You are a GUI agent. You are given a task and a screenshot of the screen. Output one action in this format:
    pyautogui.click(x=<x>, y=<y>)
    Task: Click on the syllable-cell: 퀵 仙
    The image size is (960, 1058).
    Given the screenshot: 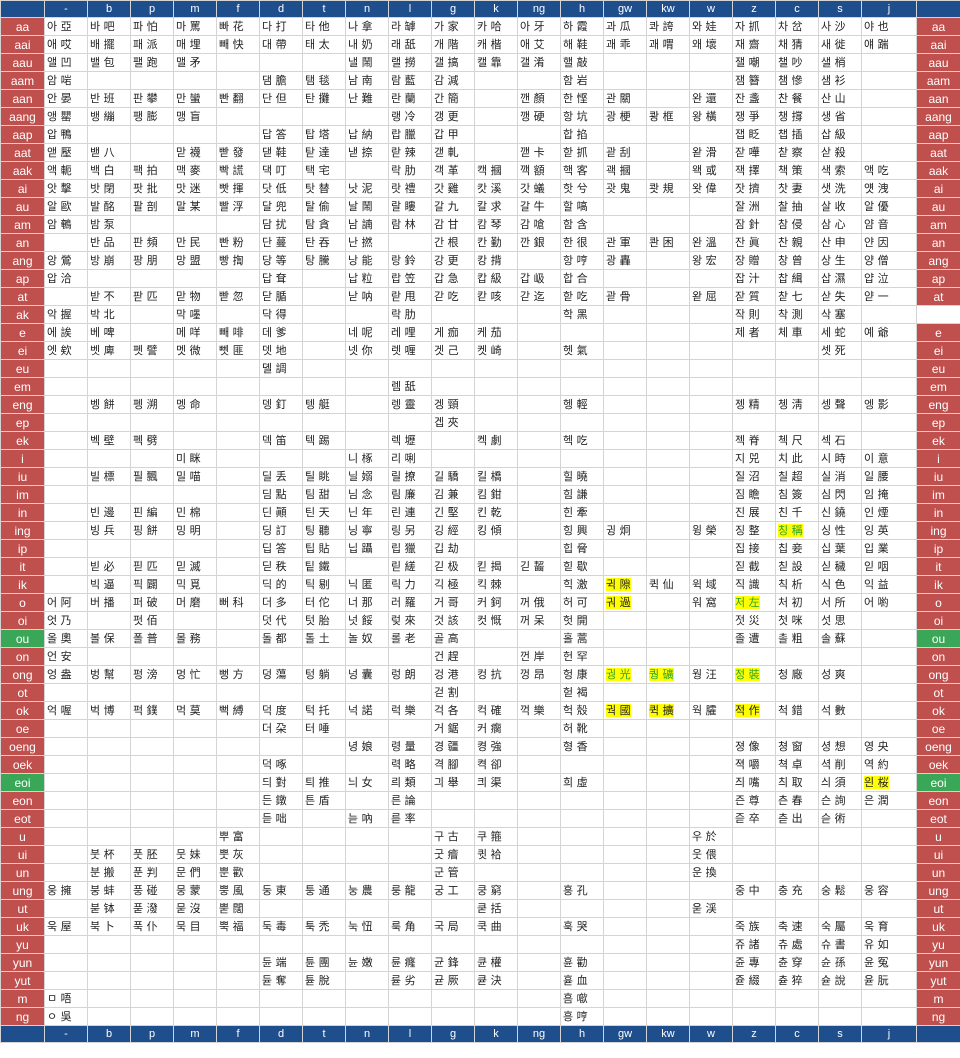 What is the action you would take?
    pyautogui.click(x=668, y=584)
    